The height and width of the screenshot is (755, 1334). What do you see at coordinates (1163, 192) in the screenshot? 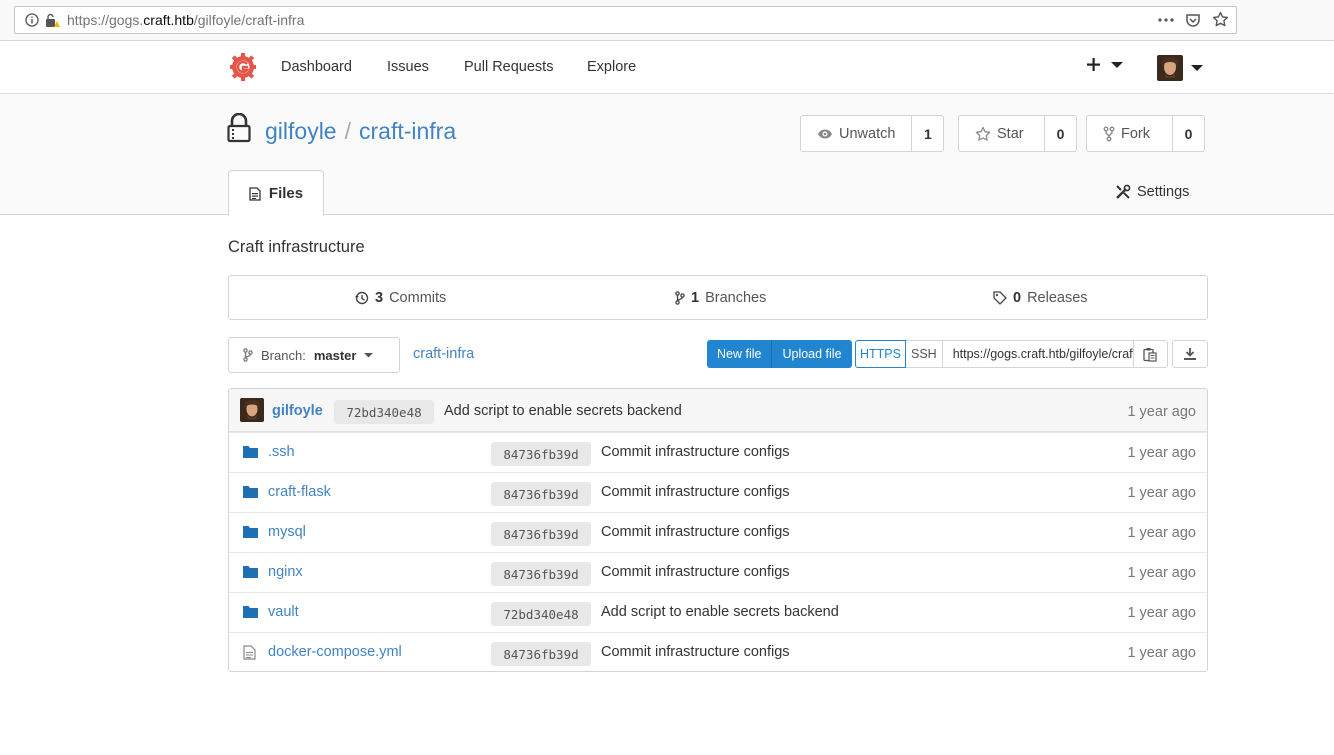
I see `tab-settings-label: Settings` at bounding box center [1163, 192].